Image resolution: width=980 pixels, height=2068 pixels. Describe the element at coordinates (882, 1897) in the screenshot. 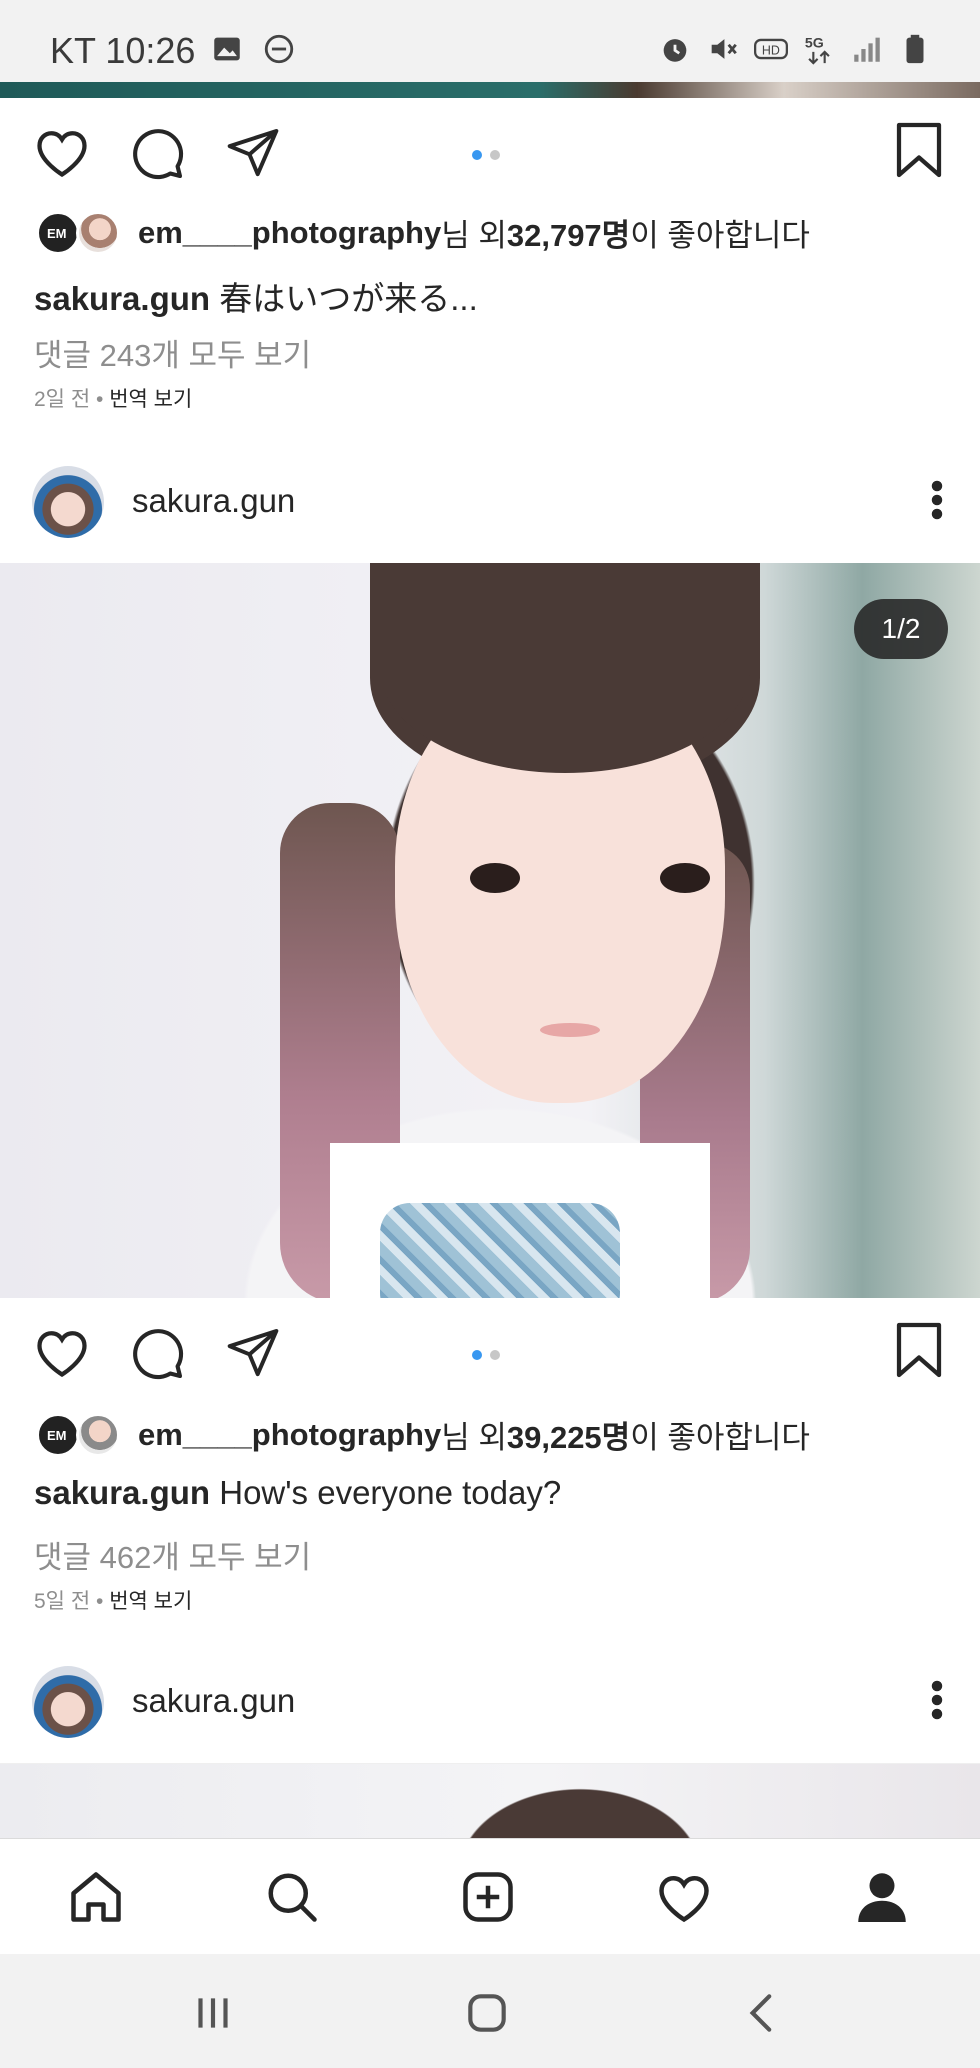

I see `profile-icon` at that location.